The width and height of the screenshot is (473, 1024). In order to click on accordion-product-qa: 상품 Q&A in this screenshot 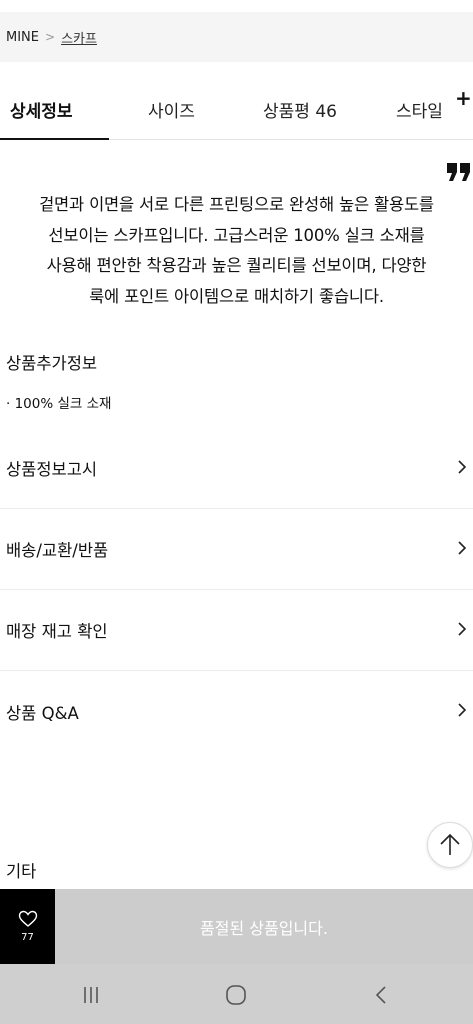, I will do `click(236, 711)`.